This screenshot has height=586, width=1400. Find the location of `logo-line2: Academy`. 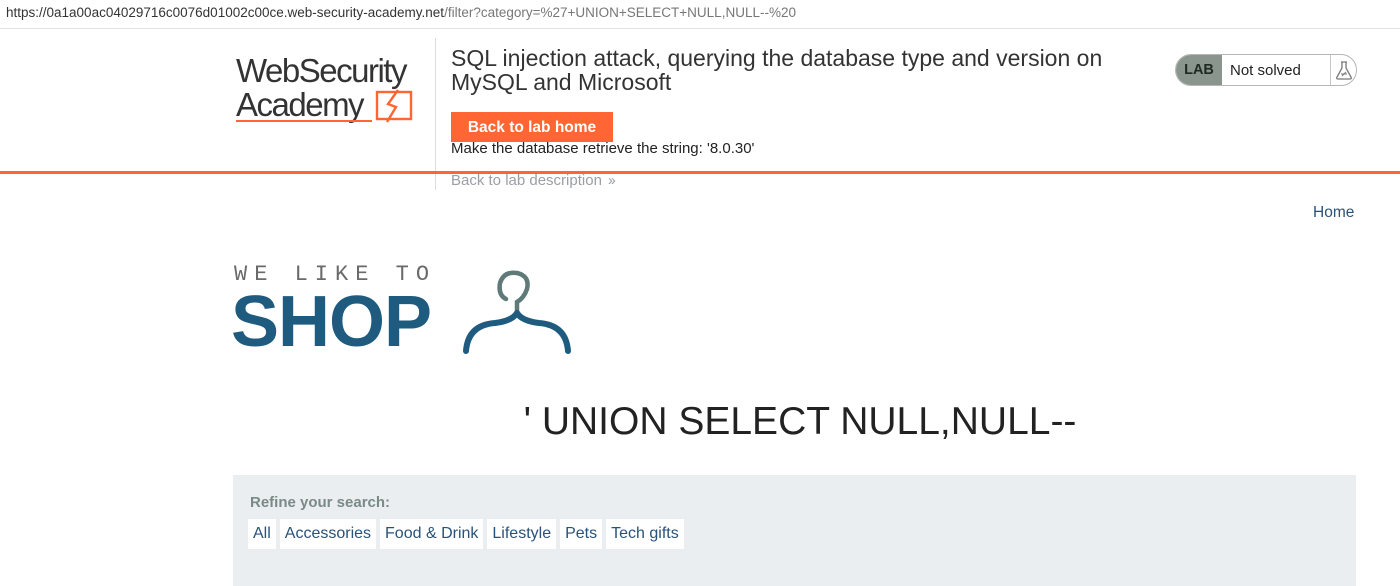

logo-line2: Academy is located at coordinates (300, 104).